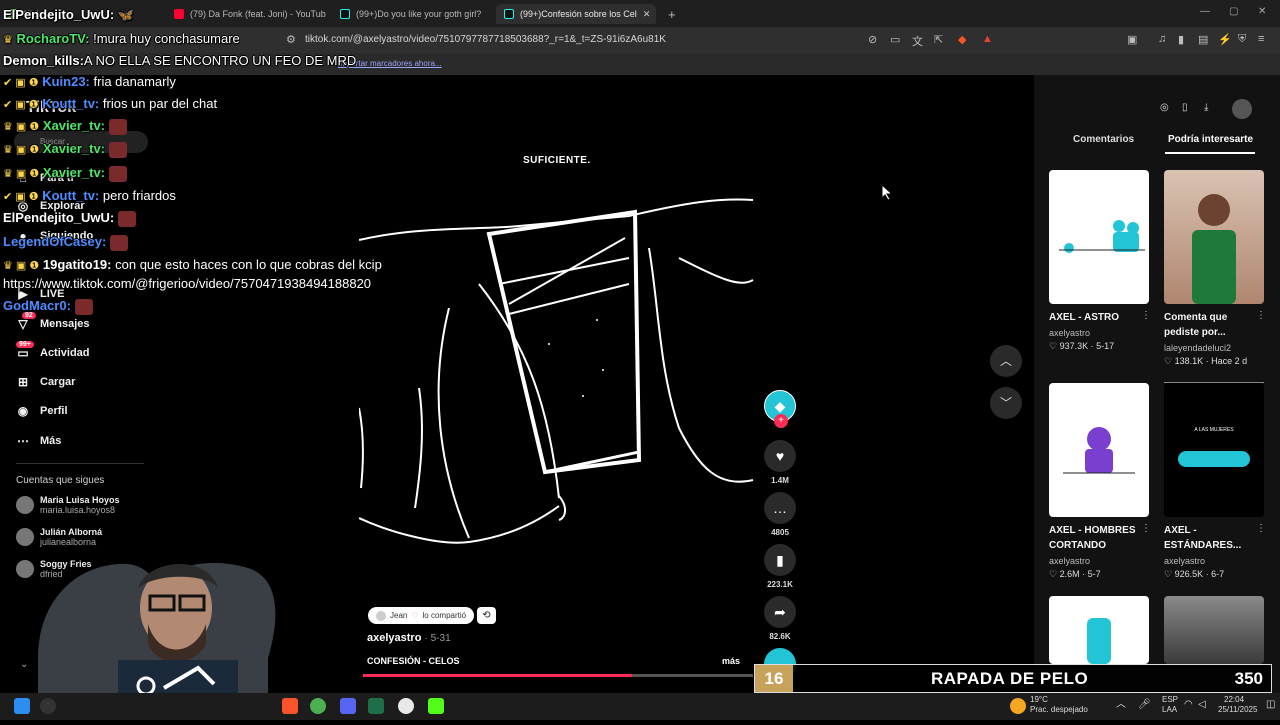  What do you see at coordinates (413, 661) in the screenshot?
I see `video-description: CONFESIÓN - CELOS` at bounding box center [413, 661].